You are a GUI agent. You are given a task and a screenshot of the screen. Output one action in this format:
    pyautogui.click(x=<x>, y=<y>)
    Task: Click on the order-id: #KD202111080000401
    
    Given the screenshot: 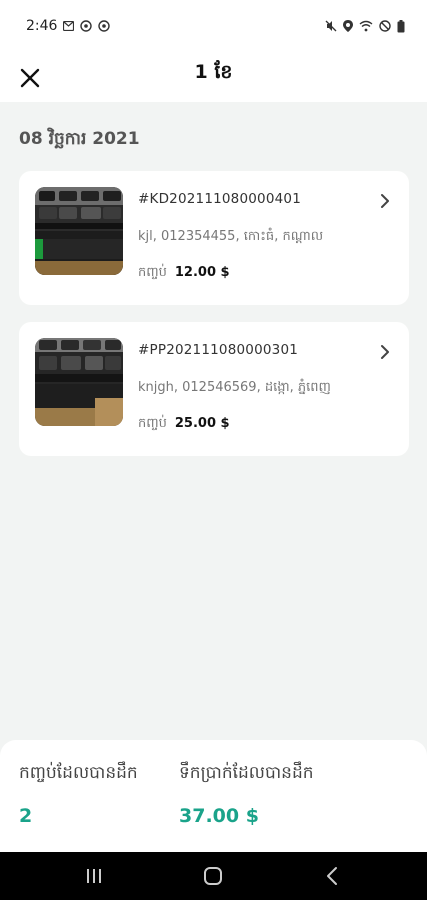 What is the action you would take?
    pyautogui.click(x=219, y=199)
    